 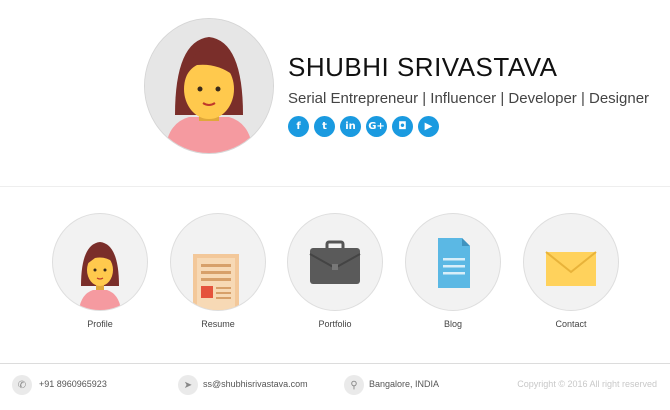 I want to click on youtube-icon: ▶, so click(x=428, y=126).